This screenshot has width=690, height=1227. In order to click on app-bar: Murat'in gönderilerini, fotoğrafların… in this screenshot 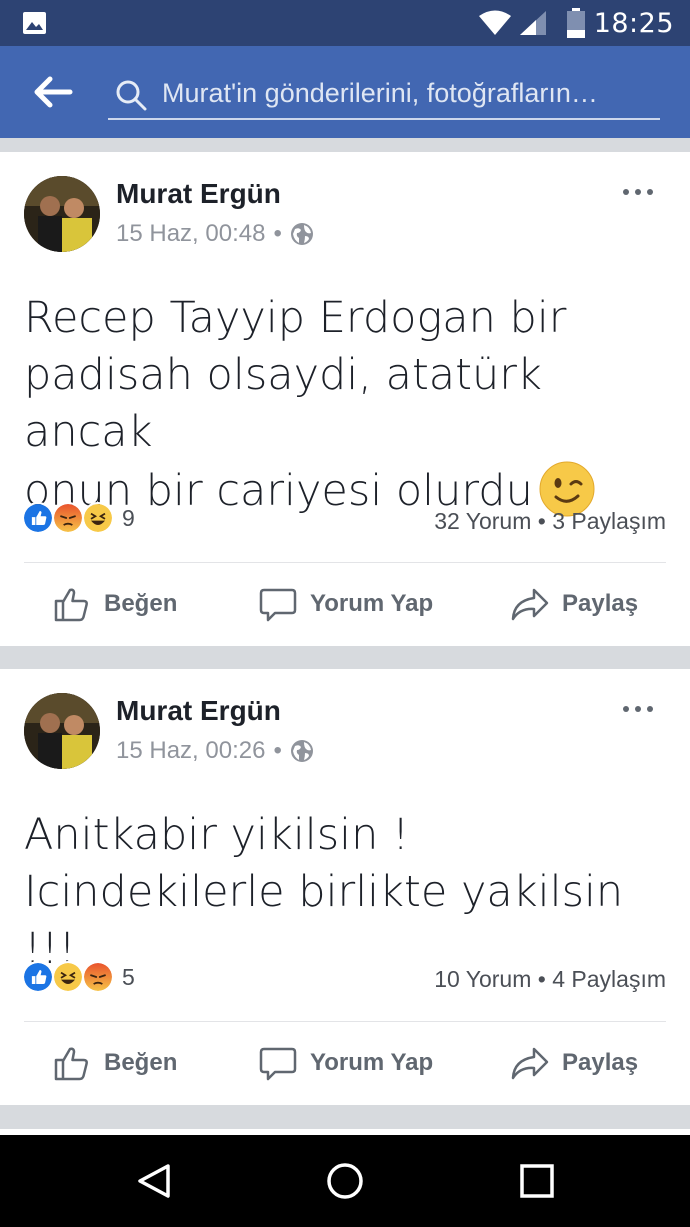, I will do `click(345, 92)`.